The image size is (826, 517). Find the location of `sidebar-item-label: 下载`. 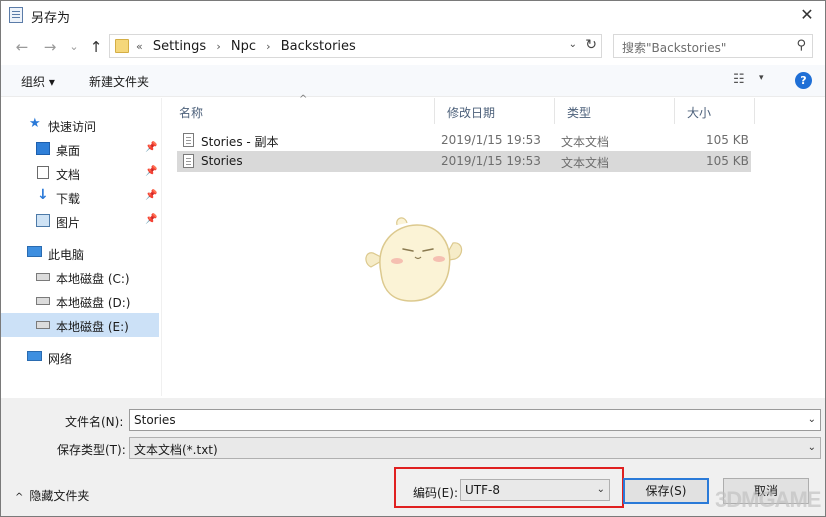

sidebar-item-label: 下载 is located at coordinates (68, 199).